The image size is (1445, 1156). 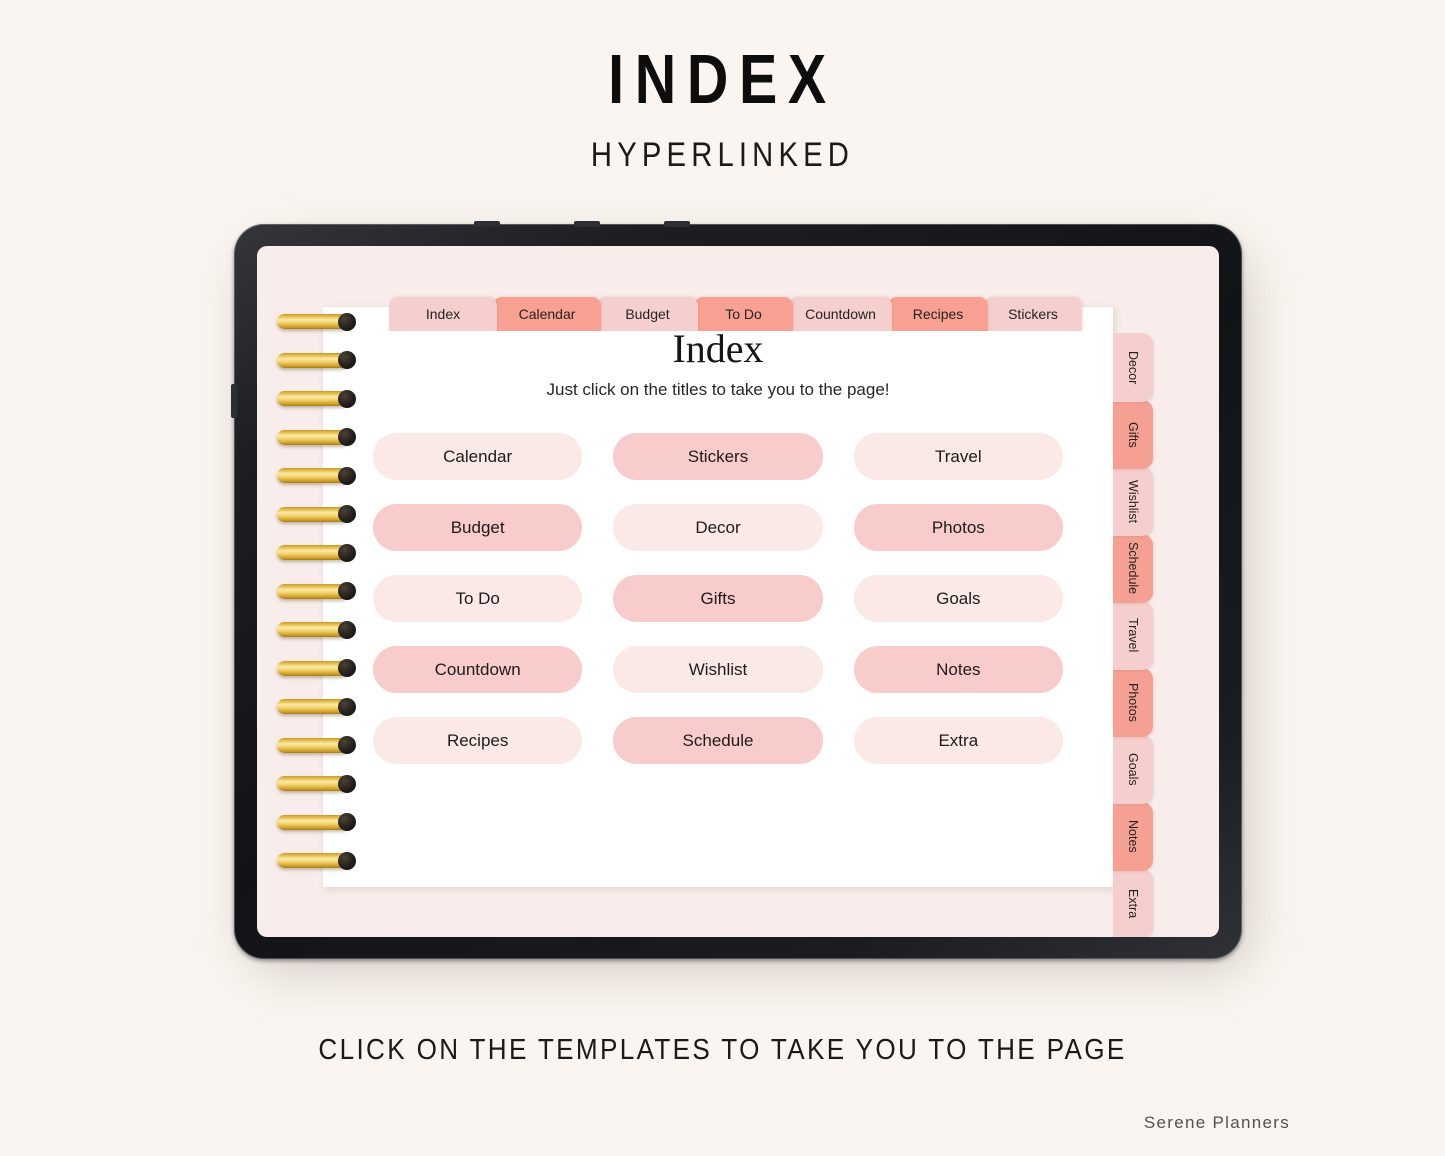 What do you see at coordinates (722, 155) in the screenshot?
I see `page-subtitle: HYPERLINKED` at bounding box center [722, 155].